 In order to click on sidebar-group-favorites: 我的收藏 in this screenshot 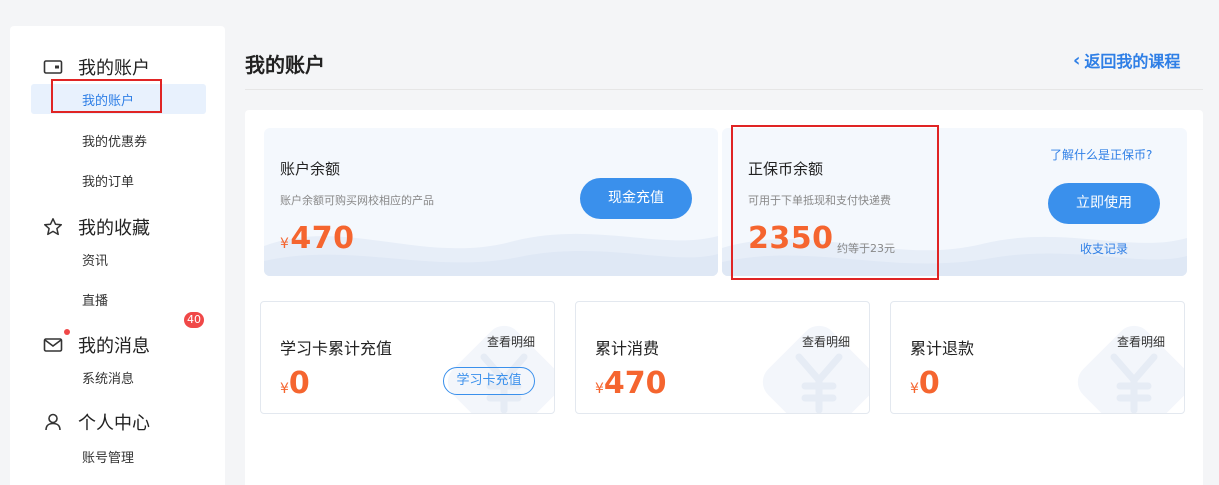, I will do `click(96, 227)`.